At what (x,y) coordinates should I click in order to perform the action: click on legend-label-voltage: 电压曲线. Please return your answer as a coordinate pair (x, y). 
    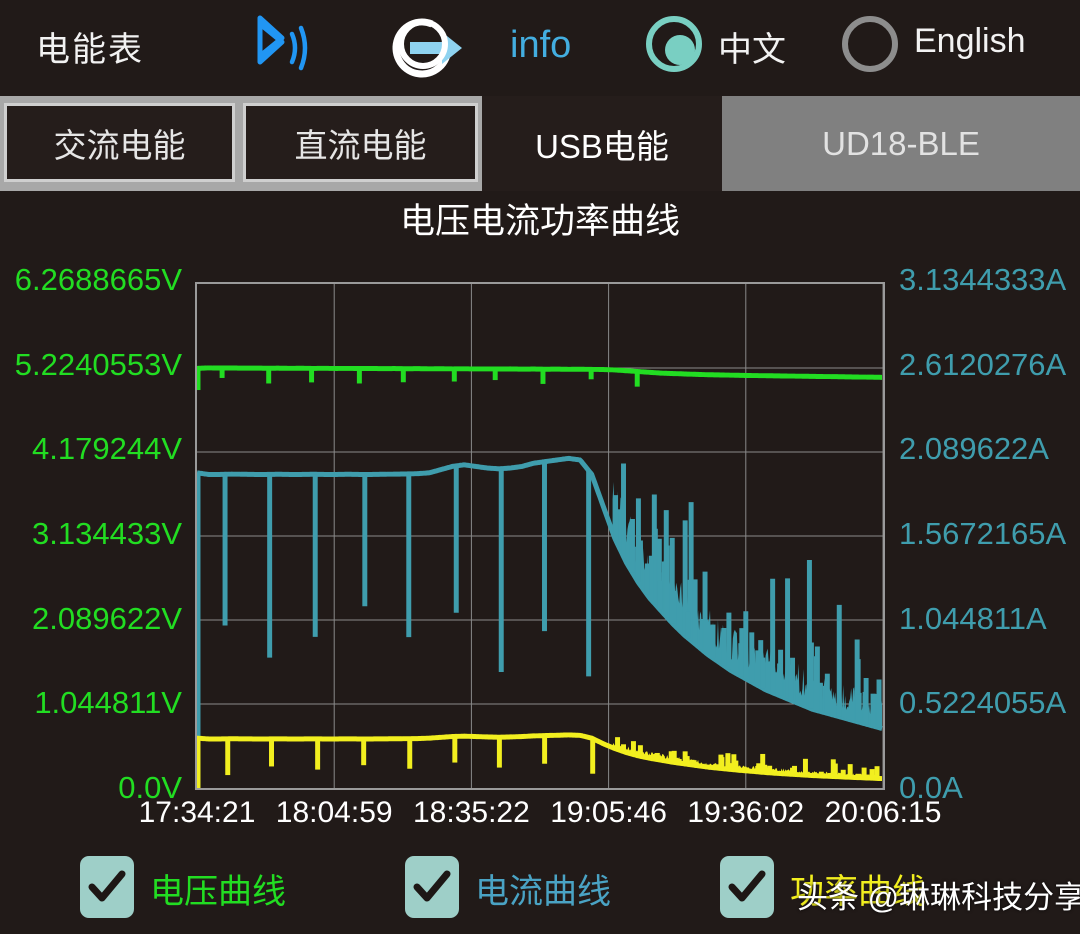
    Looking at the image, I should click on (218, 892).